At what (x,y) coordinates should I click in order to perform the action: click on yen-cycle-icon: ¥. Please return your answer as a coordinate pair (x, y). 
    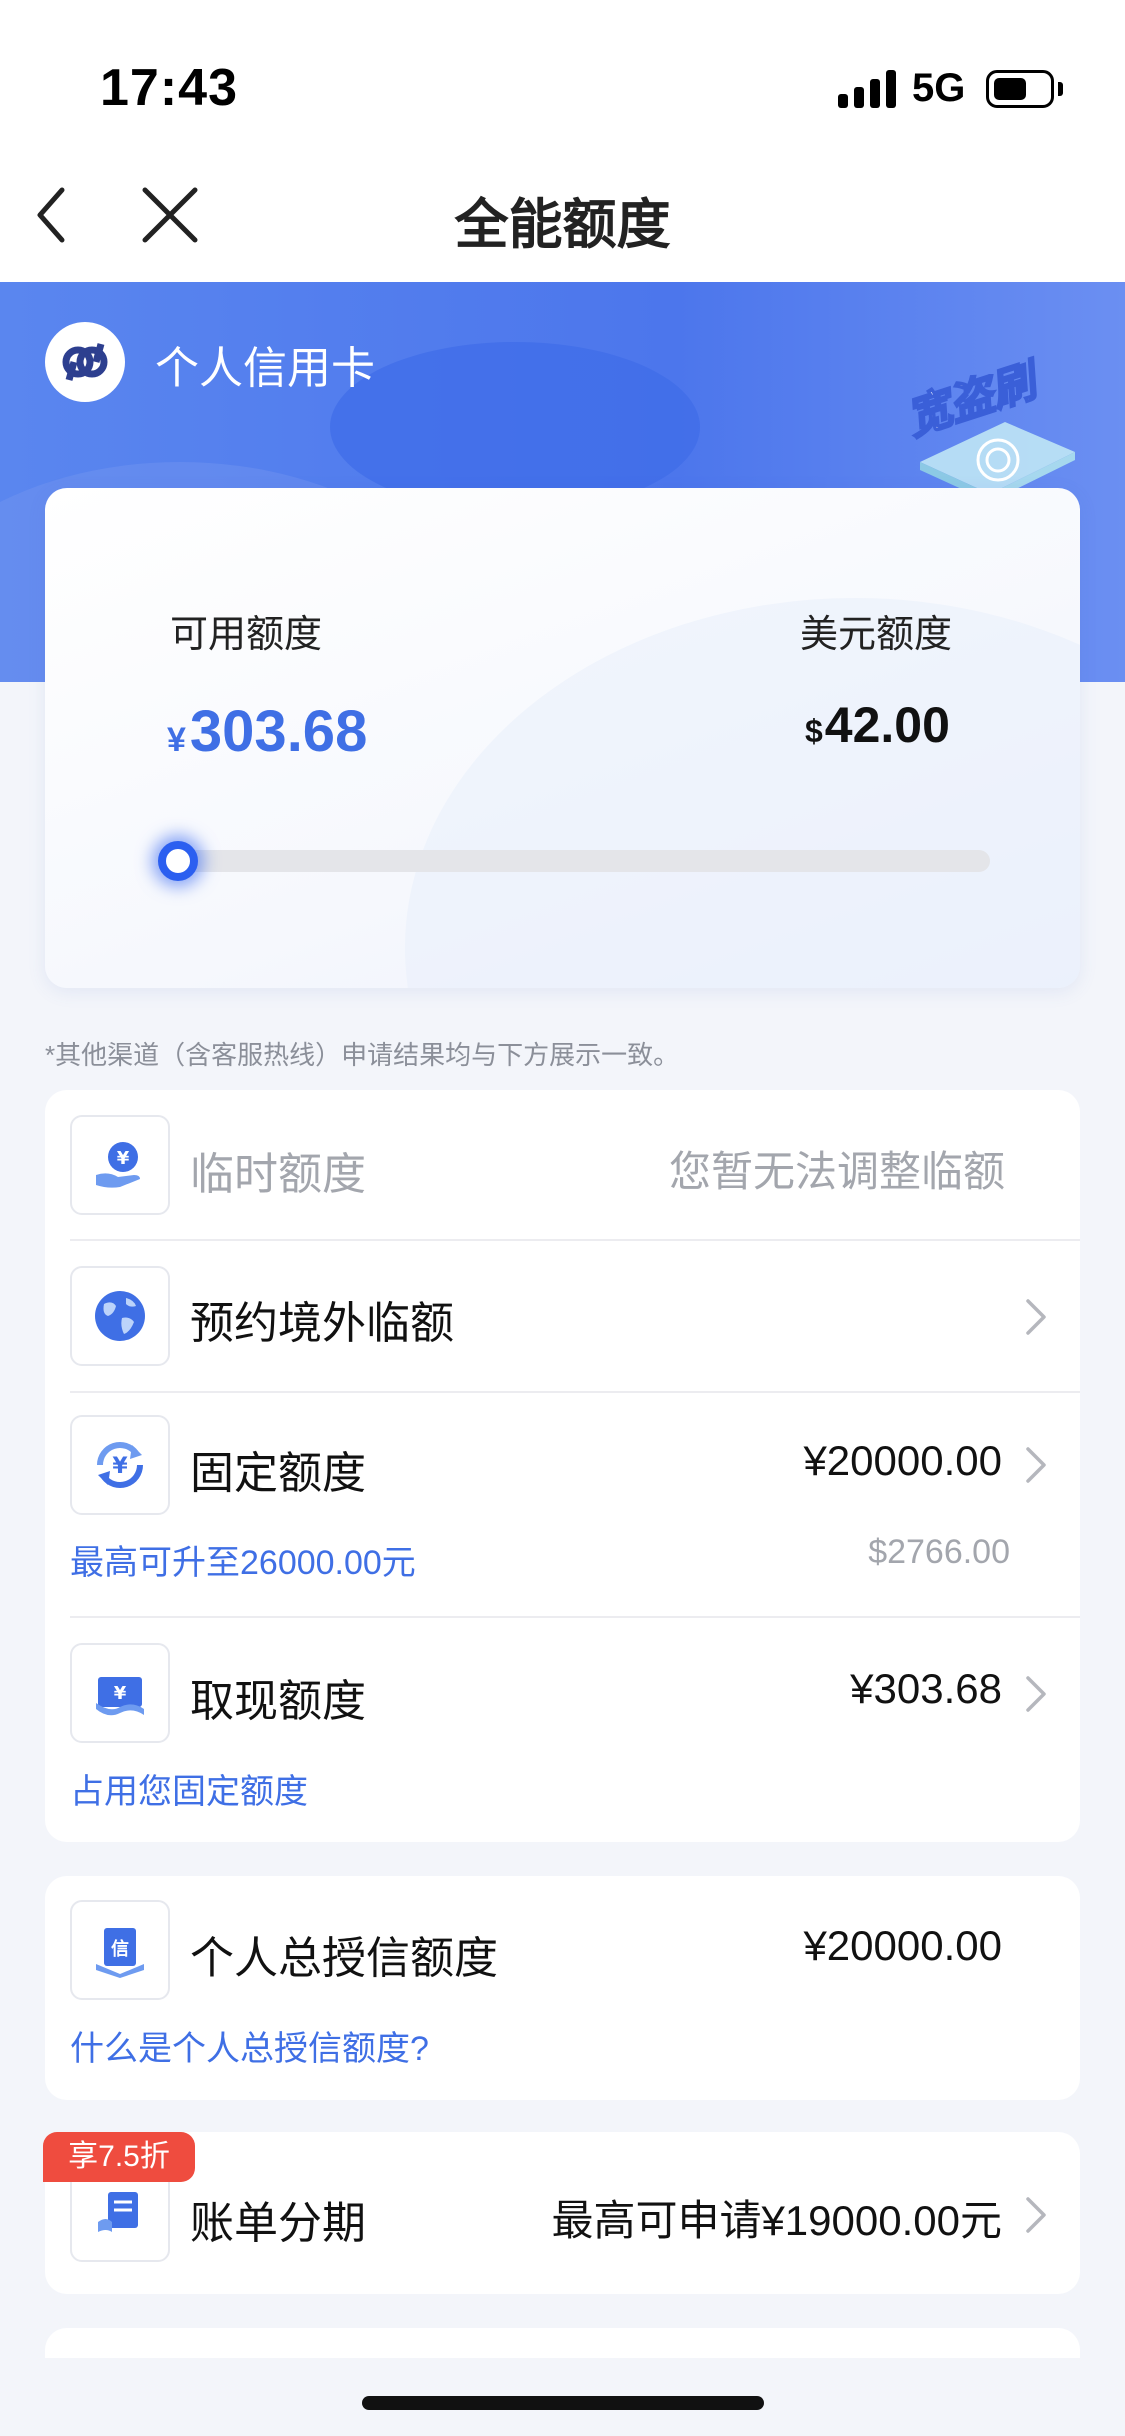
    Looking at the image, I should click on (120, 1465).